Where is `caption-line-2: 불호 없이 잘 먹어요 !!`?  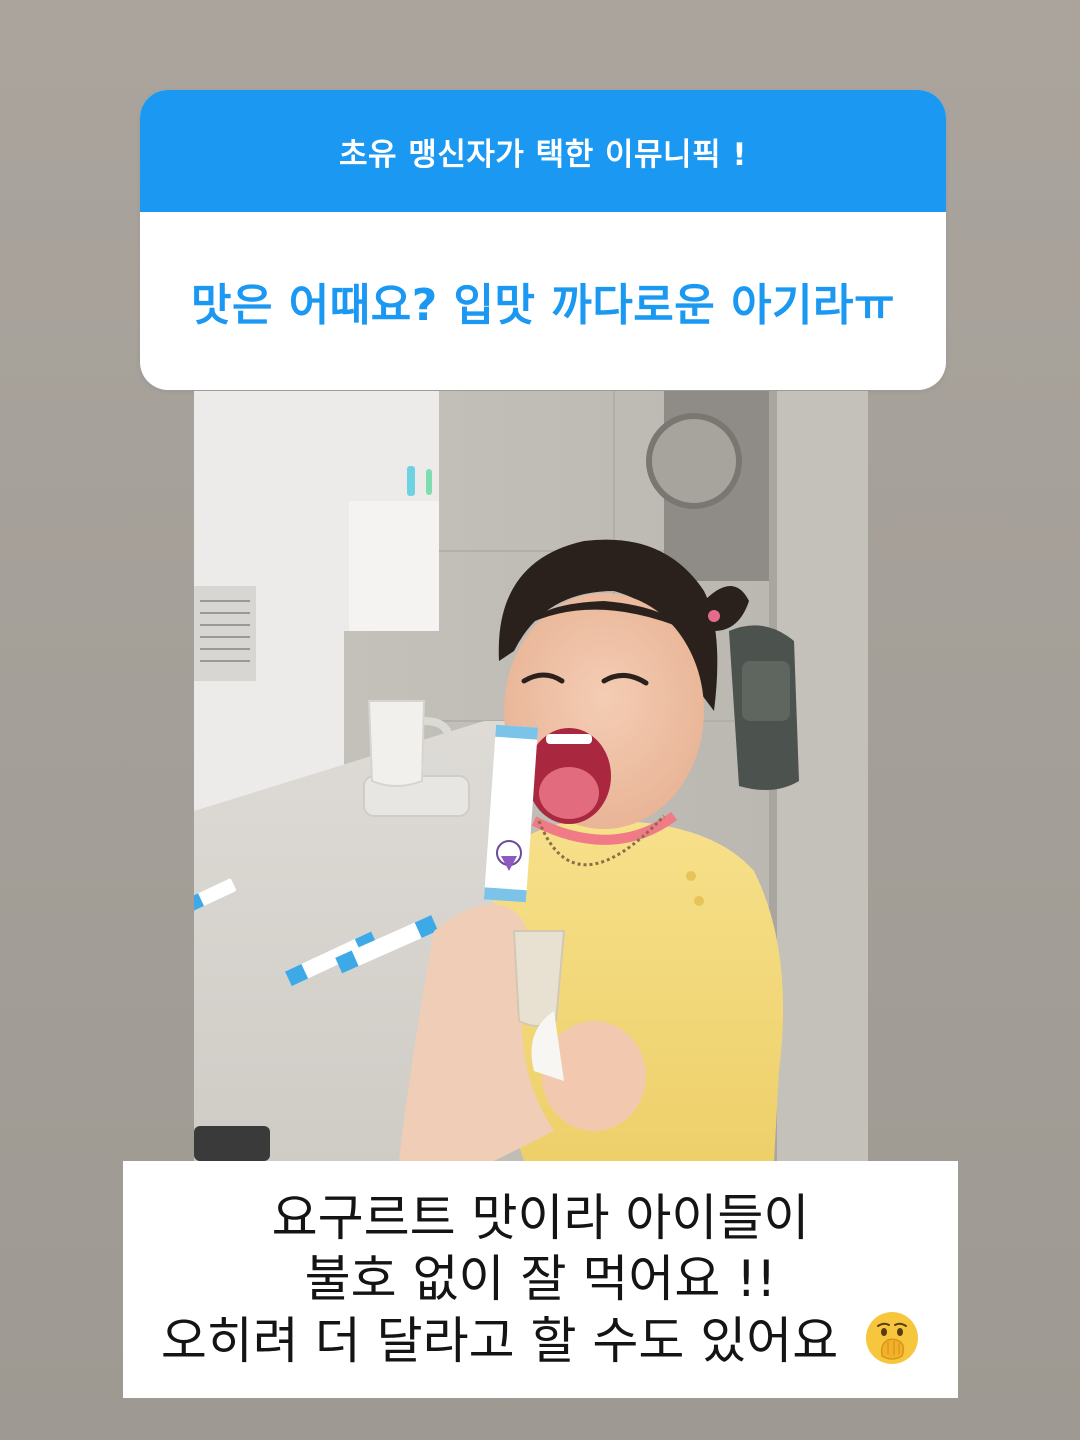
caption-line-2: 불호 없이 잘 먹어요 !! is located at coordinates (540, 1278).